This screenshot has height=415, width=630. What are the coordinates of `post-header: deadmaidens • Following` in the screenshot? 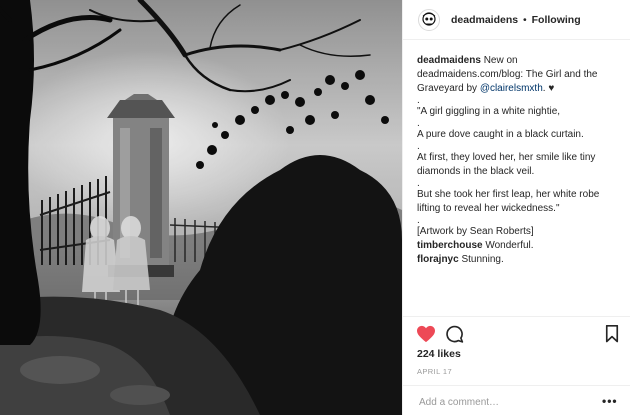 It's located at (516, 20).